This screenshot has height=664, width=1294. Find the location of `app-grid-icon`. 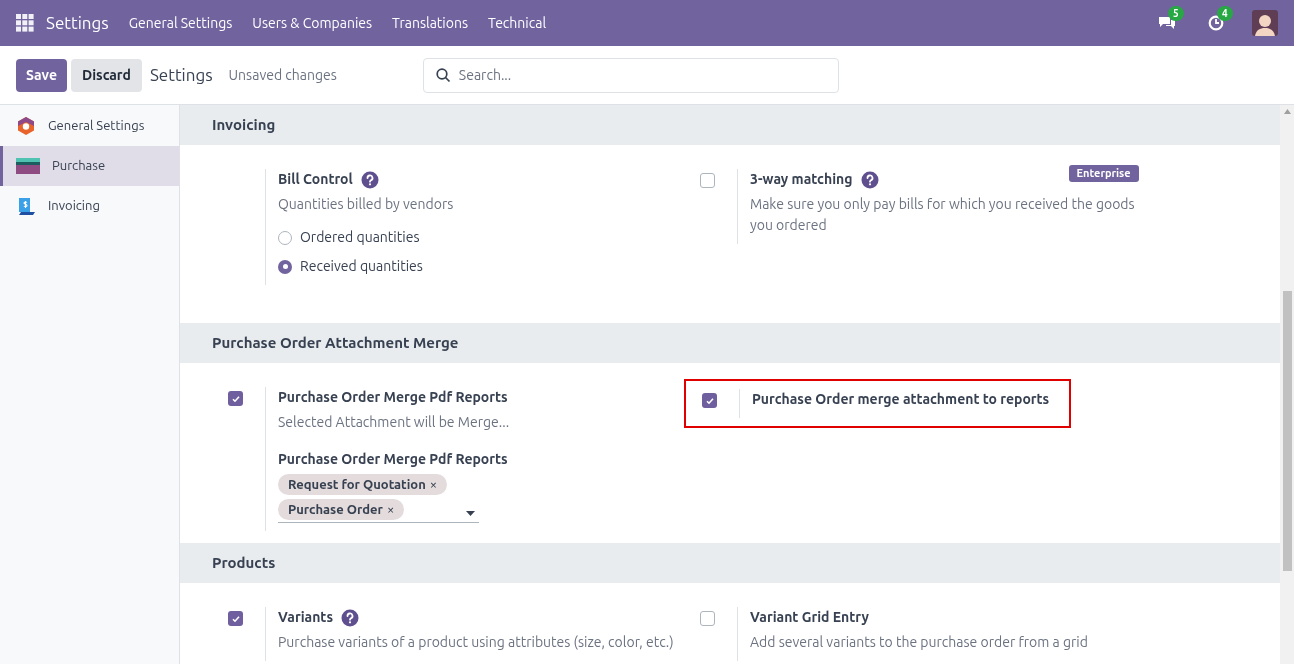

app-grid-icon is located at coordinates (25, 23).